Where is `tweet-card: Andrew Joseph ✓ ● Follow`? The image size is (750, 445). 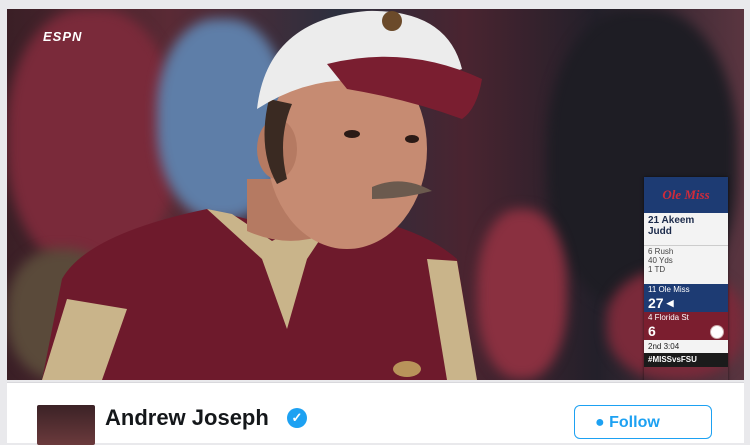
tweet-card: Andrew Joseph ✓ ● Follow is located at coordinates (375, 413).